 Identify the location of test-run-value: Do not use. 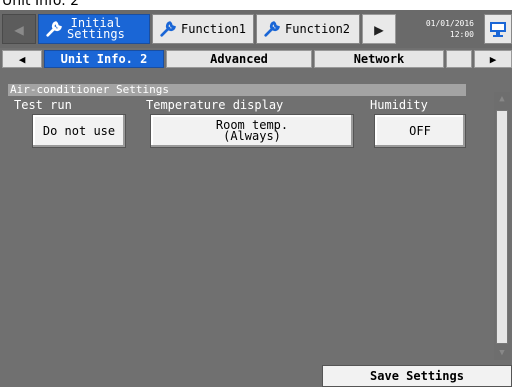
(79, 130).